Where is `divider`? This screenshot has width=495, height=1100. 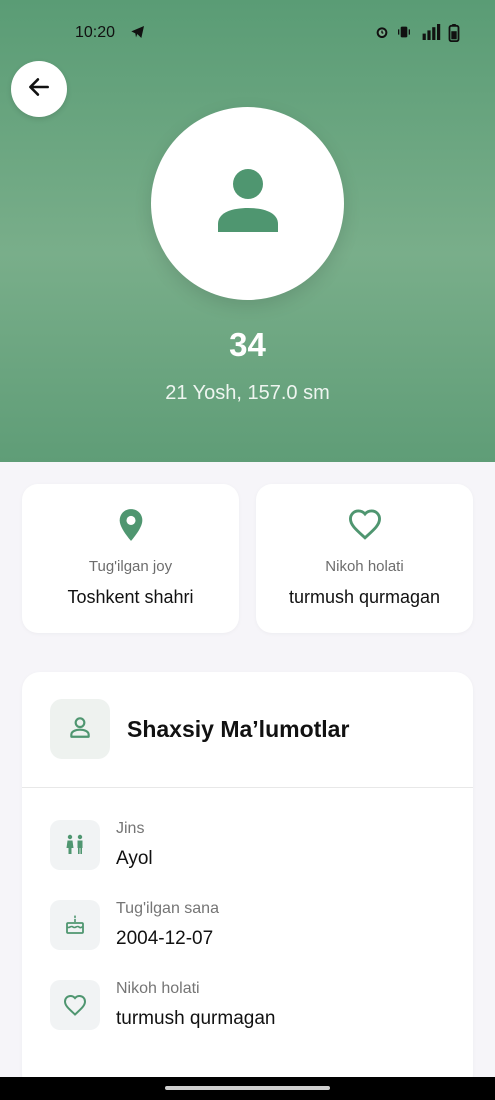
divider is located at coordinates (247, 787).